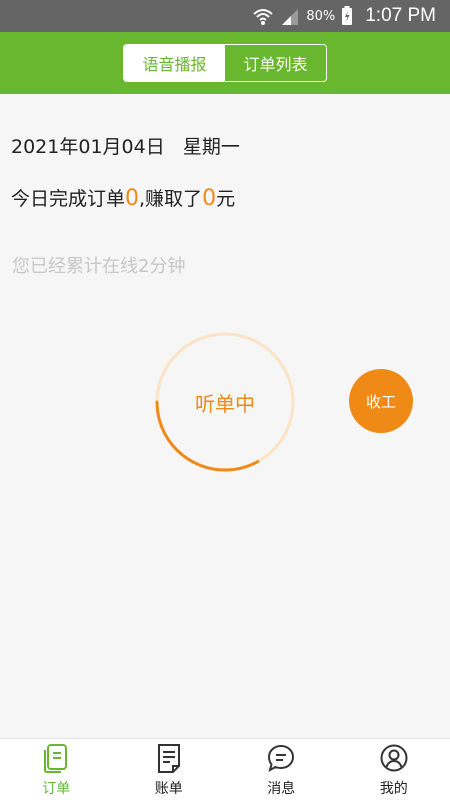 Image resolution: width=450 pixels, height=800 pixels. I want to click on battery-icon, so click(347, 16).